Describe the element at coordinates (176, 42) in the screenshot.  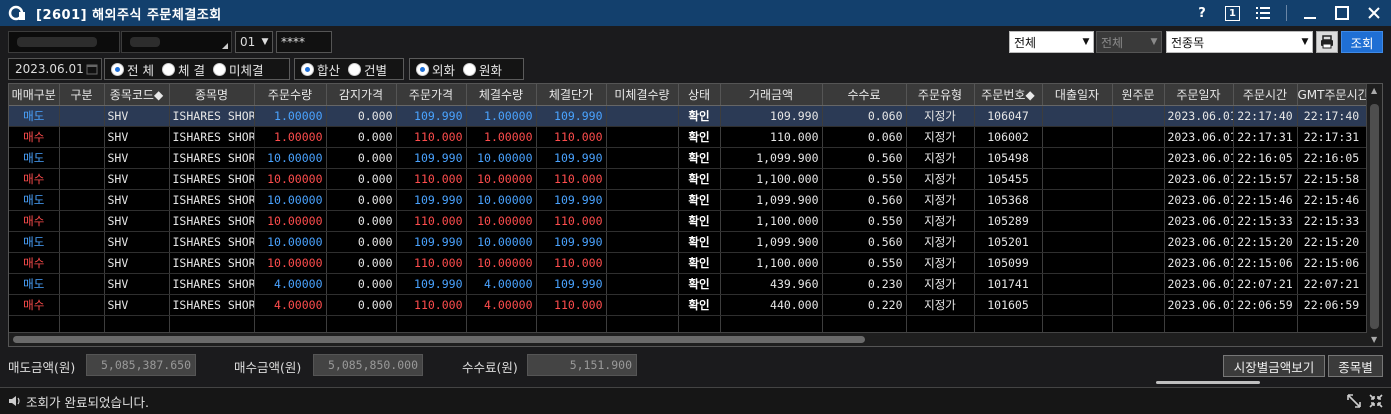
I see `account-name-field` at that location.